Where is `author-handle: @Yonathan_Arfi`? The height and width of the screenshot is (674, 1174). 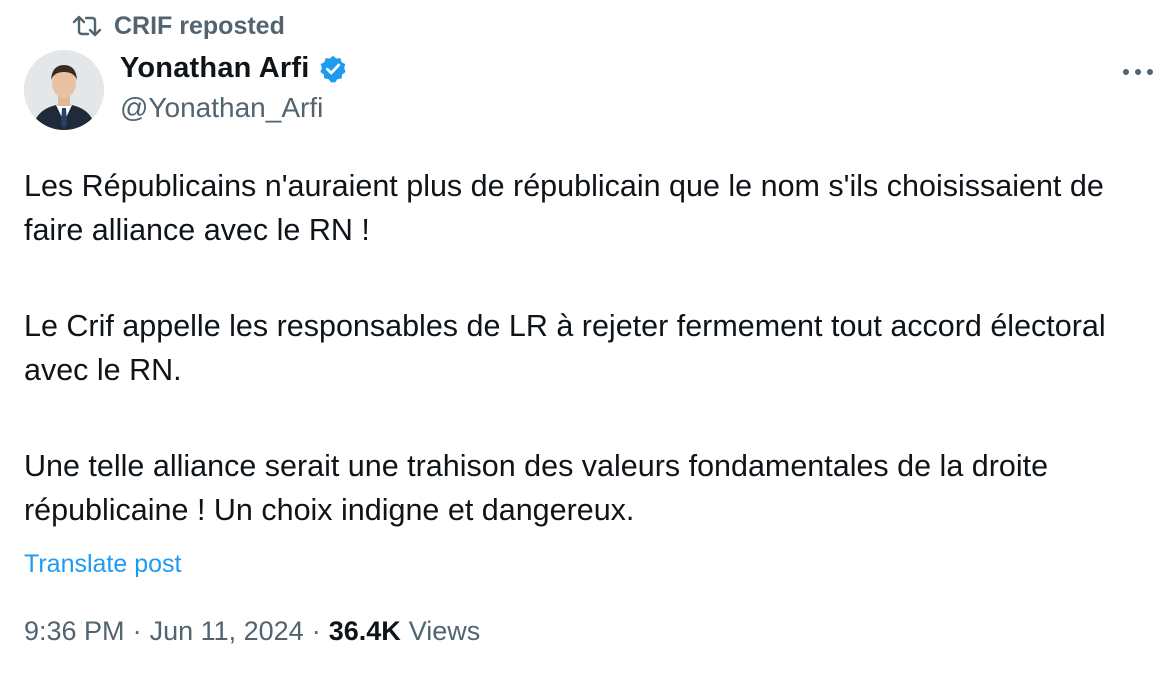
author-handle: @Yonathan_Arfi is located at coordinates (221, 108).